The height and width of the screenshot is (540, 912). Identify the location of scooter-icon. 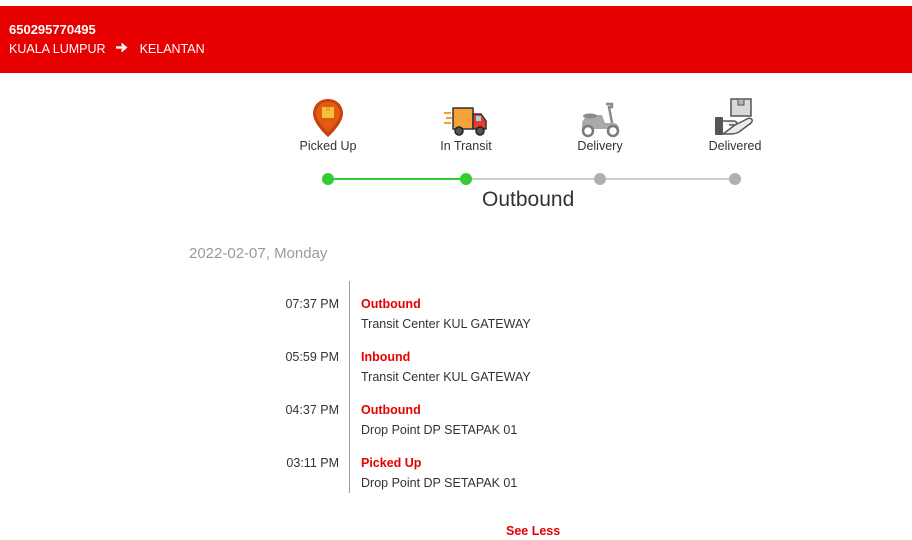
(600, 117).